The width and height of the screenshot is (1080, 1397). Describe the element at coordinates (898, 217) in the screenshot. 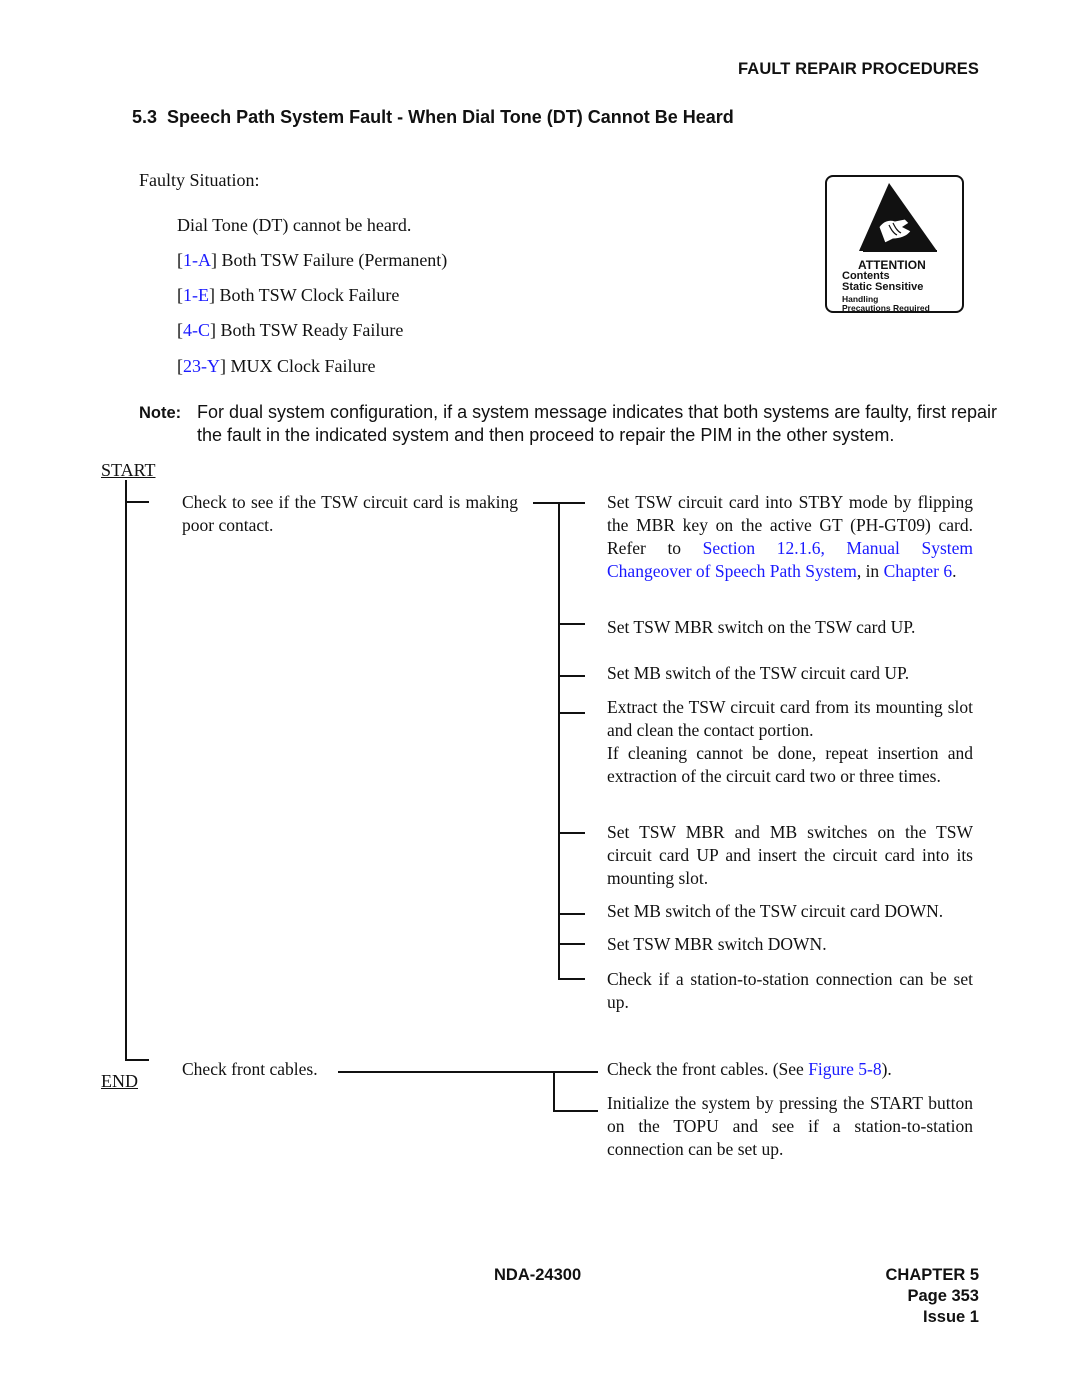

I see `esd-warning-icon` at that location.